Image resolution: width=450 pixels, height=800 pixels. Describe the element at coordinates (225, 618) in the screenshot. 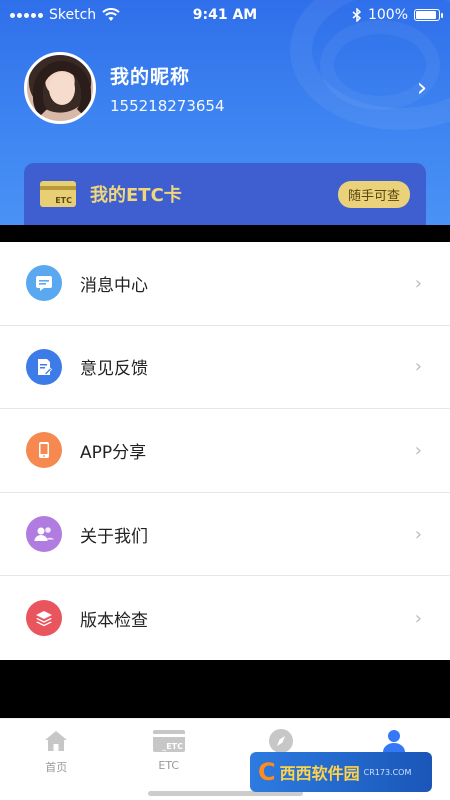

I see `menu-item-version-check: 版本检查 ›` at that location.